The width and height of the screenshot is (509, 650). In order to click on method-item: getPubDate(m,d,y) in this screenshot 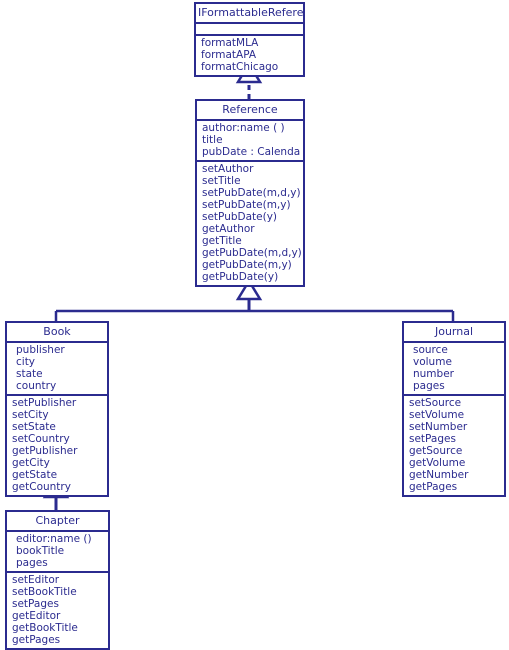, I will do `click(251, 253)`.